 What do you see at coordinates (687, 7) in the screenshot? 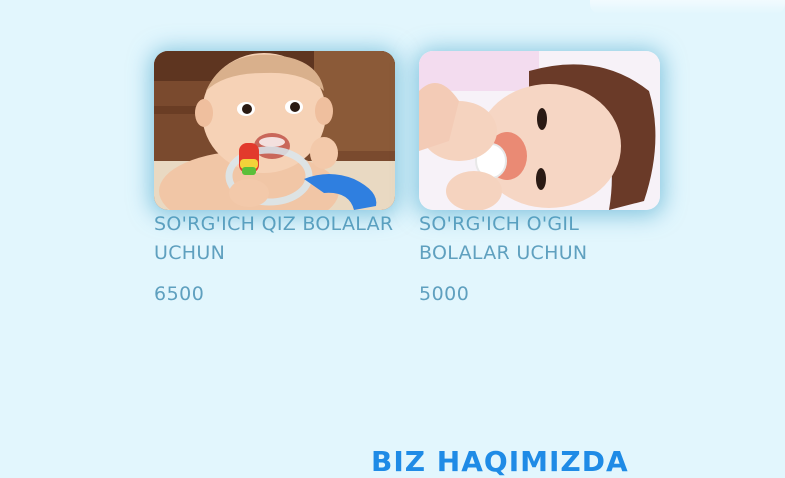
I see `top-glow` at bounding box center [687, 7].